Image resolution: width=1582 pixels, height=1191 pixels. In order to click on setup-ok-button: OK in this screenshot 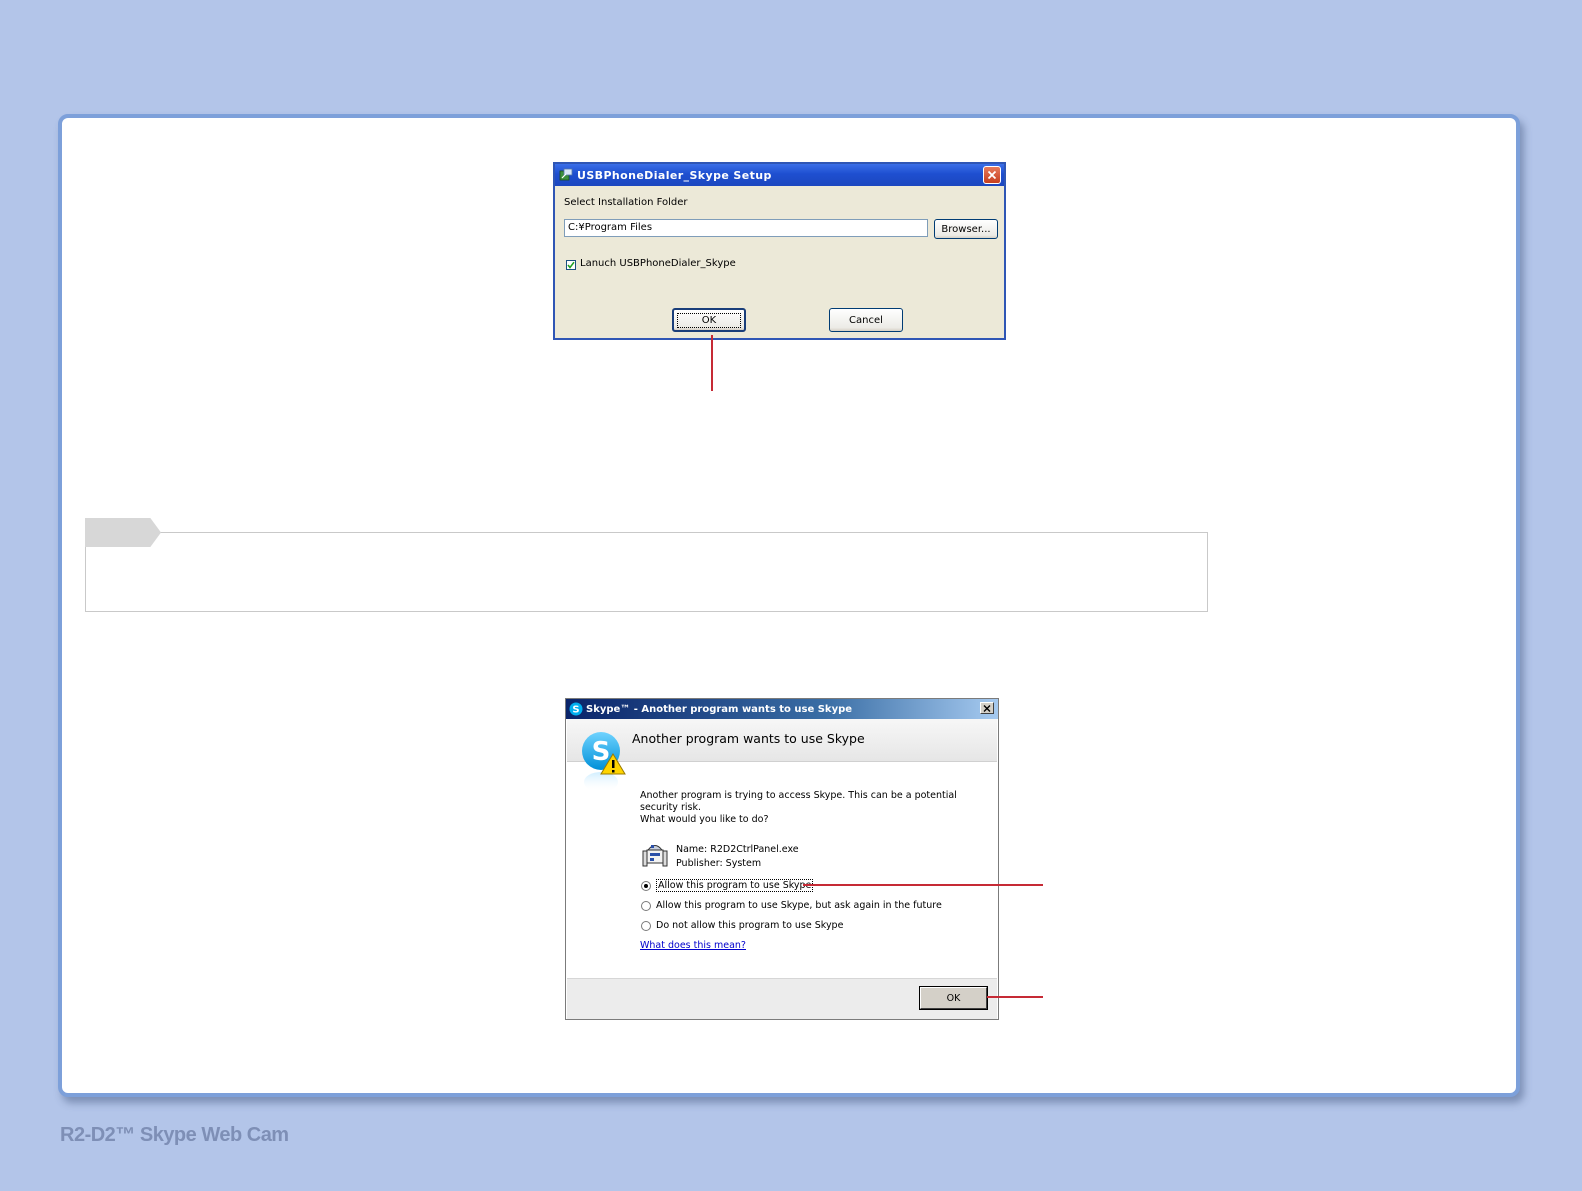, I will do `click(709, 320)`.